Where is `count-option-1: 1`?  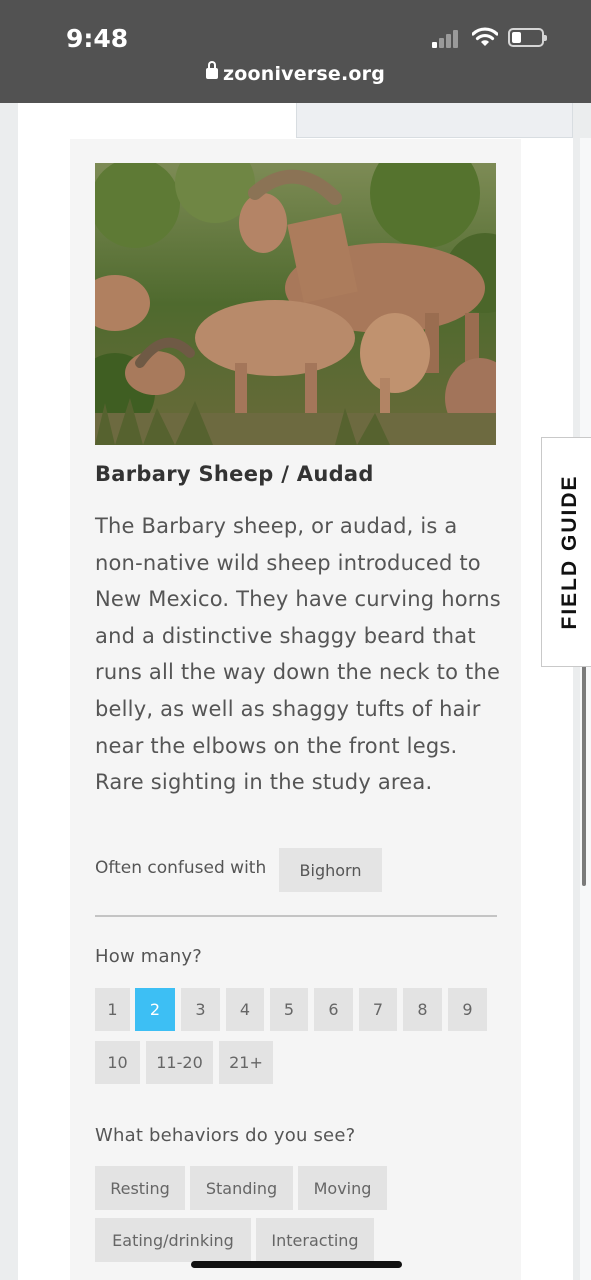
count-option-1: 1 is located at coordinates (112, 1009).